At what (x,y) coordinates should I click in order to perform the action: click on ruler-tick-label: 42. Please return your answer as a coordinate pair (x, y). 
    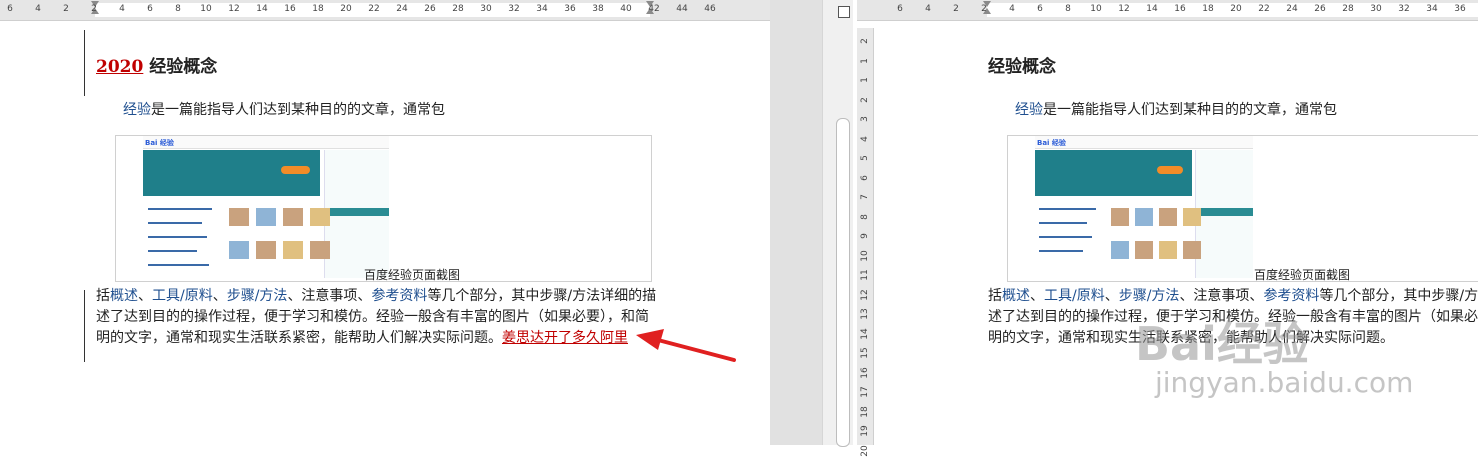
    Looking at the image, I should click on (654, 9).